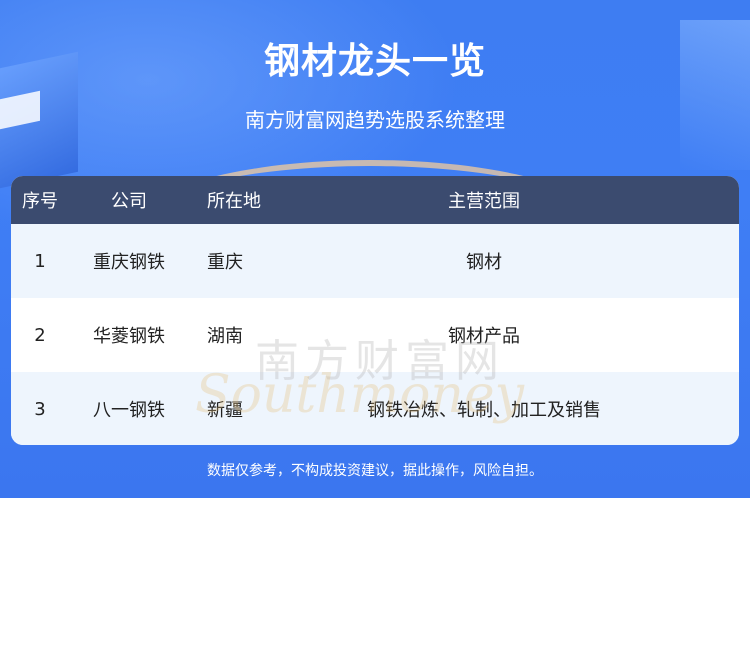 The width and height of the screenshot is (750, 656). What do you see at coordinates (375, 120) in the screenshot?
I see `page-subtitle: 南方财富网趋势选股系统整理` at bounding box center [375, 120].